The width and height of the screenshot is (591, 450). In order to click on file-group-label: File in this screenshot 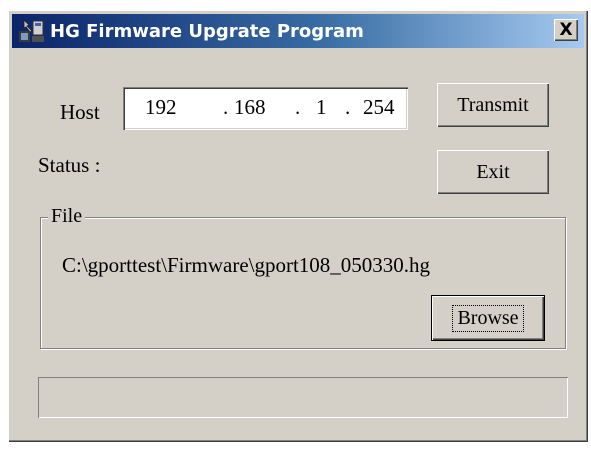, I will do `click(67, 216)`.